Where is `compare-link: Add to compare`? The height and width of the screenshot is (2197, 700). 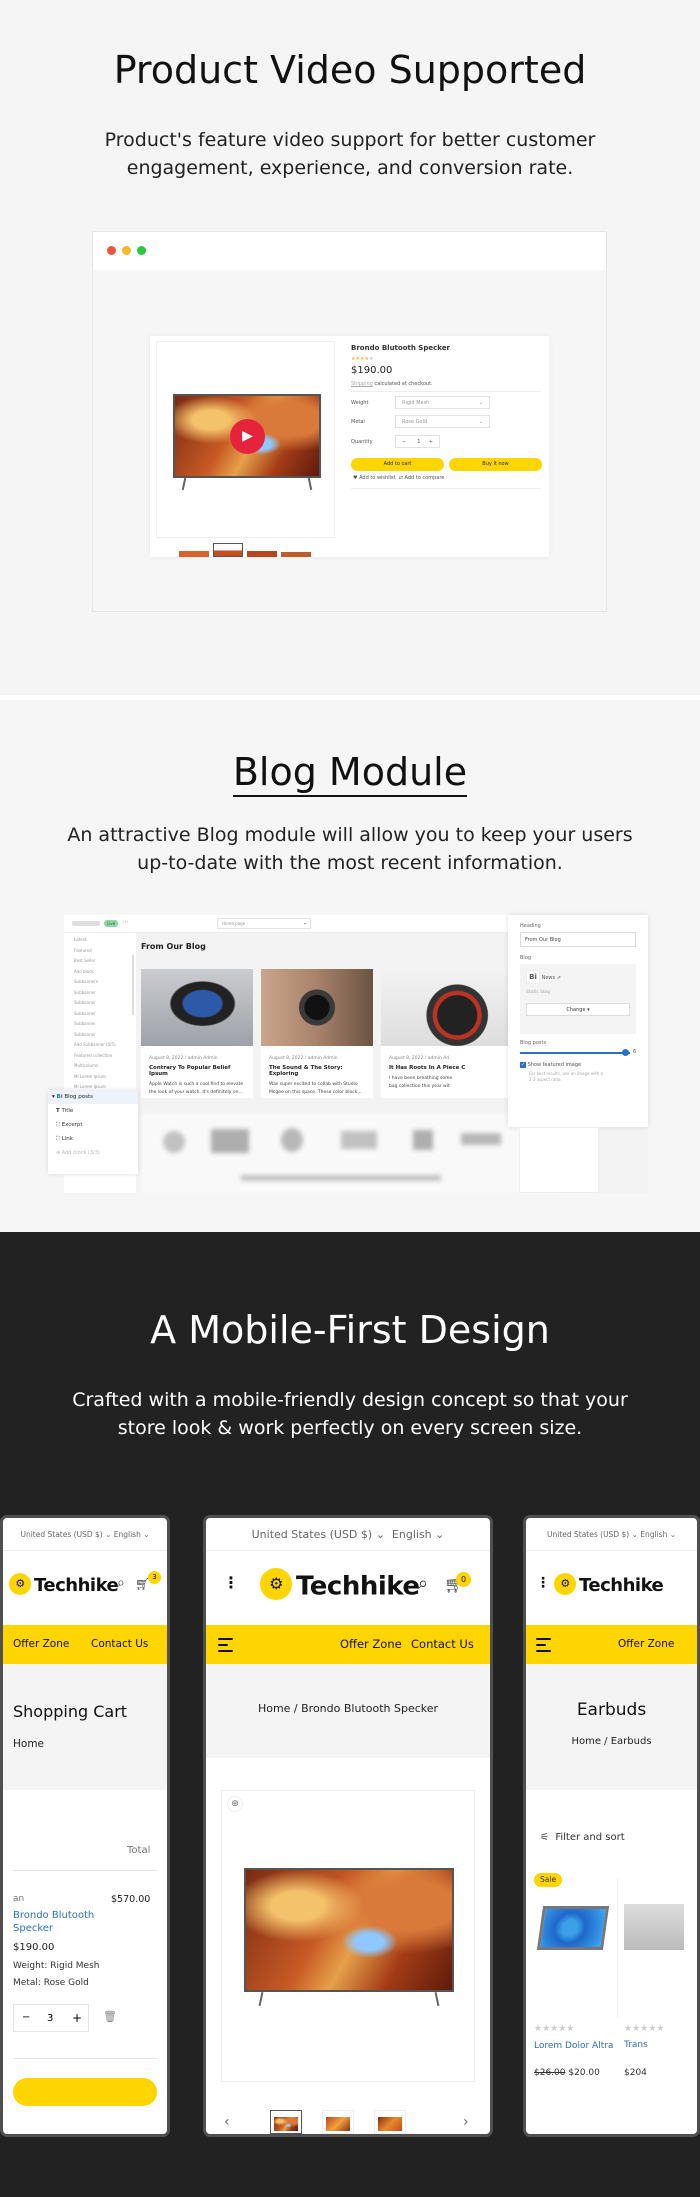
compare-link: Add to compare is located at coordinates (425, 478).